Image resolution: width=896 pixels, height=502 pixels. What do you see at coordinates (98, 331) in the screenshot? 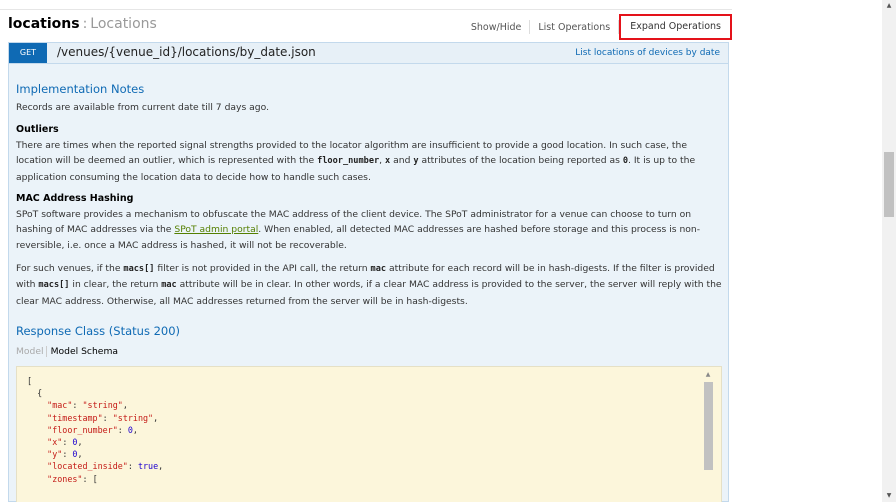
I see `response-class-title: Response Class (Status 200)` at bounding box center [98, 331].